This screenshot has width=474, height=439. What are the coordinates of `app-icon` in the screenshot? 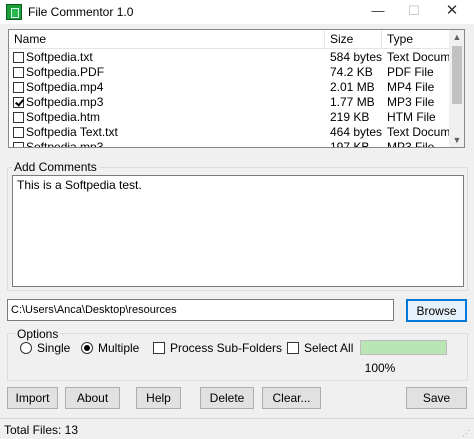 It's located at (14, 12).